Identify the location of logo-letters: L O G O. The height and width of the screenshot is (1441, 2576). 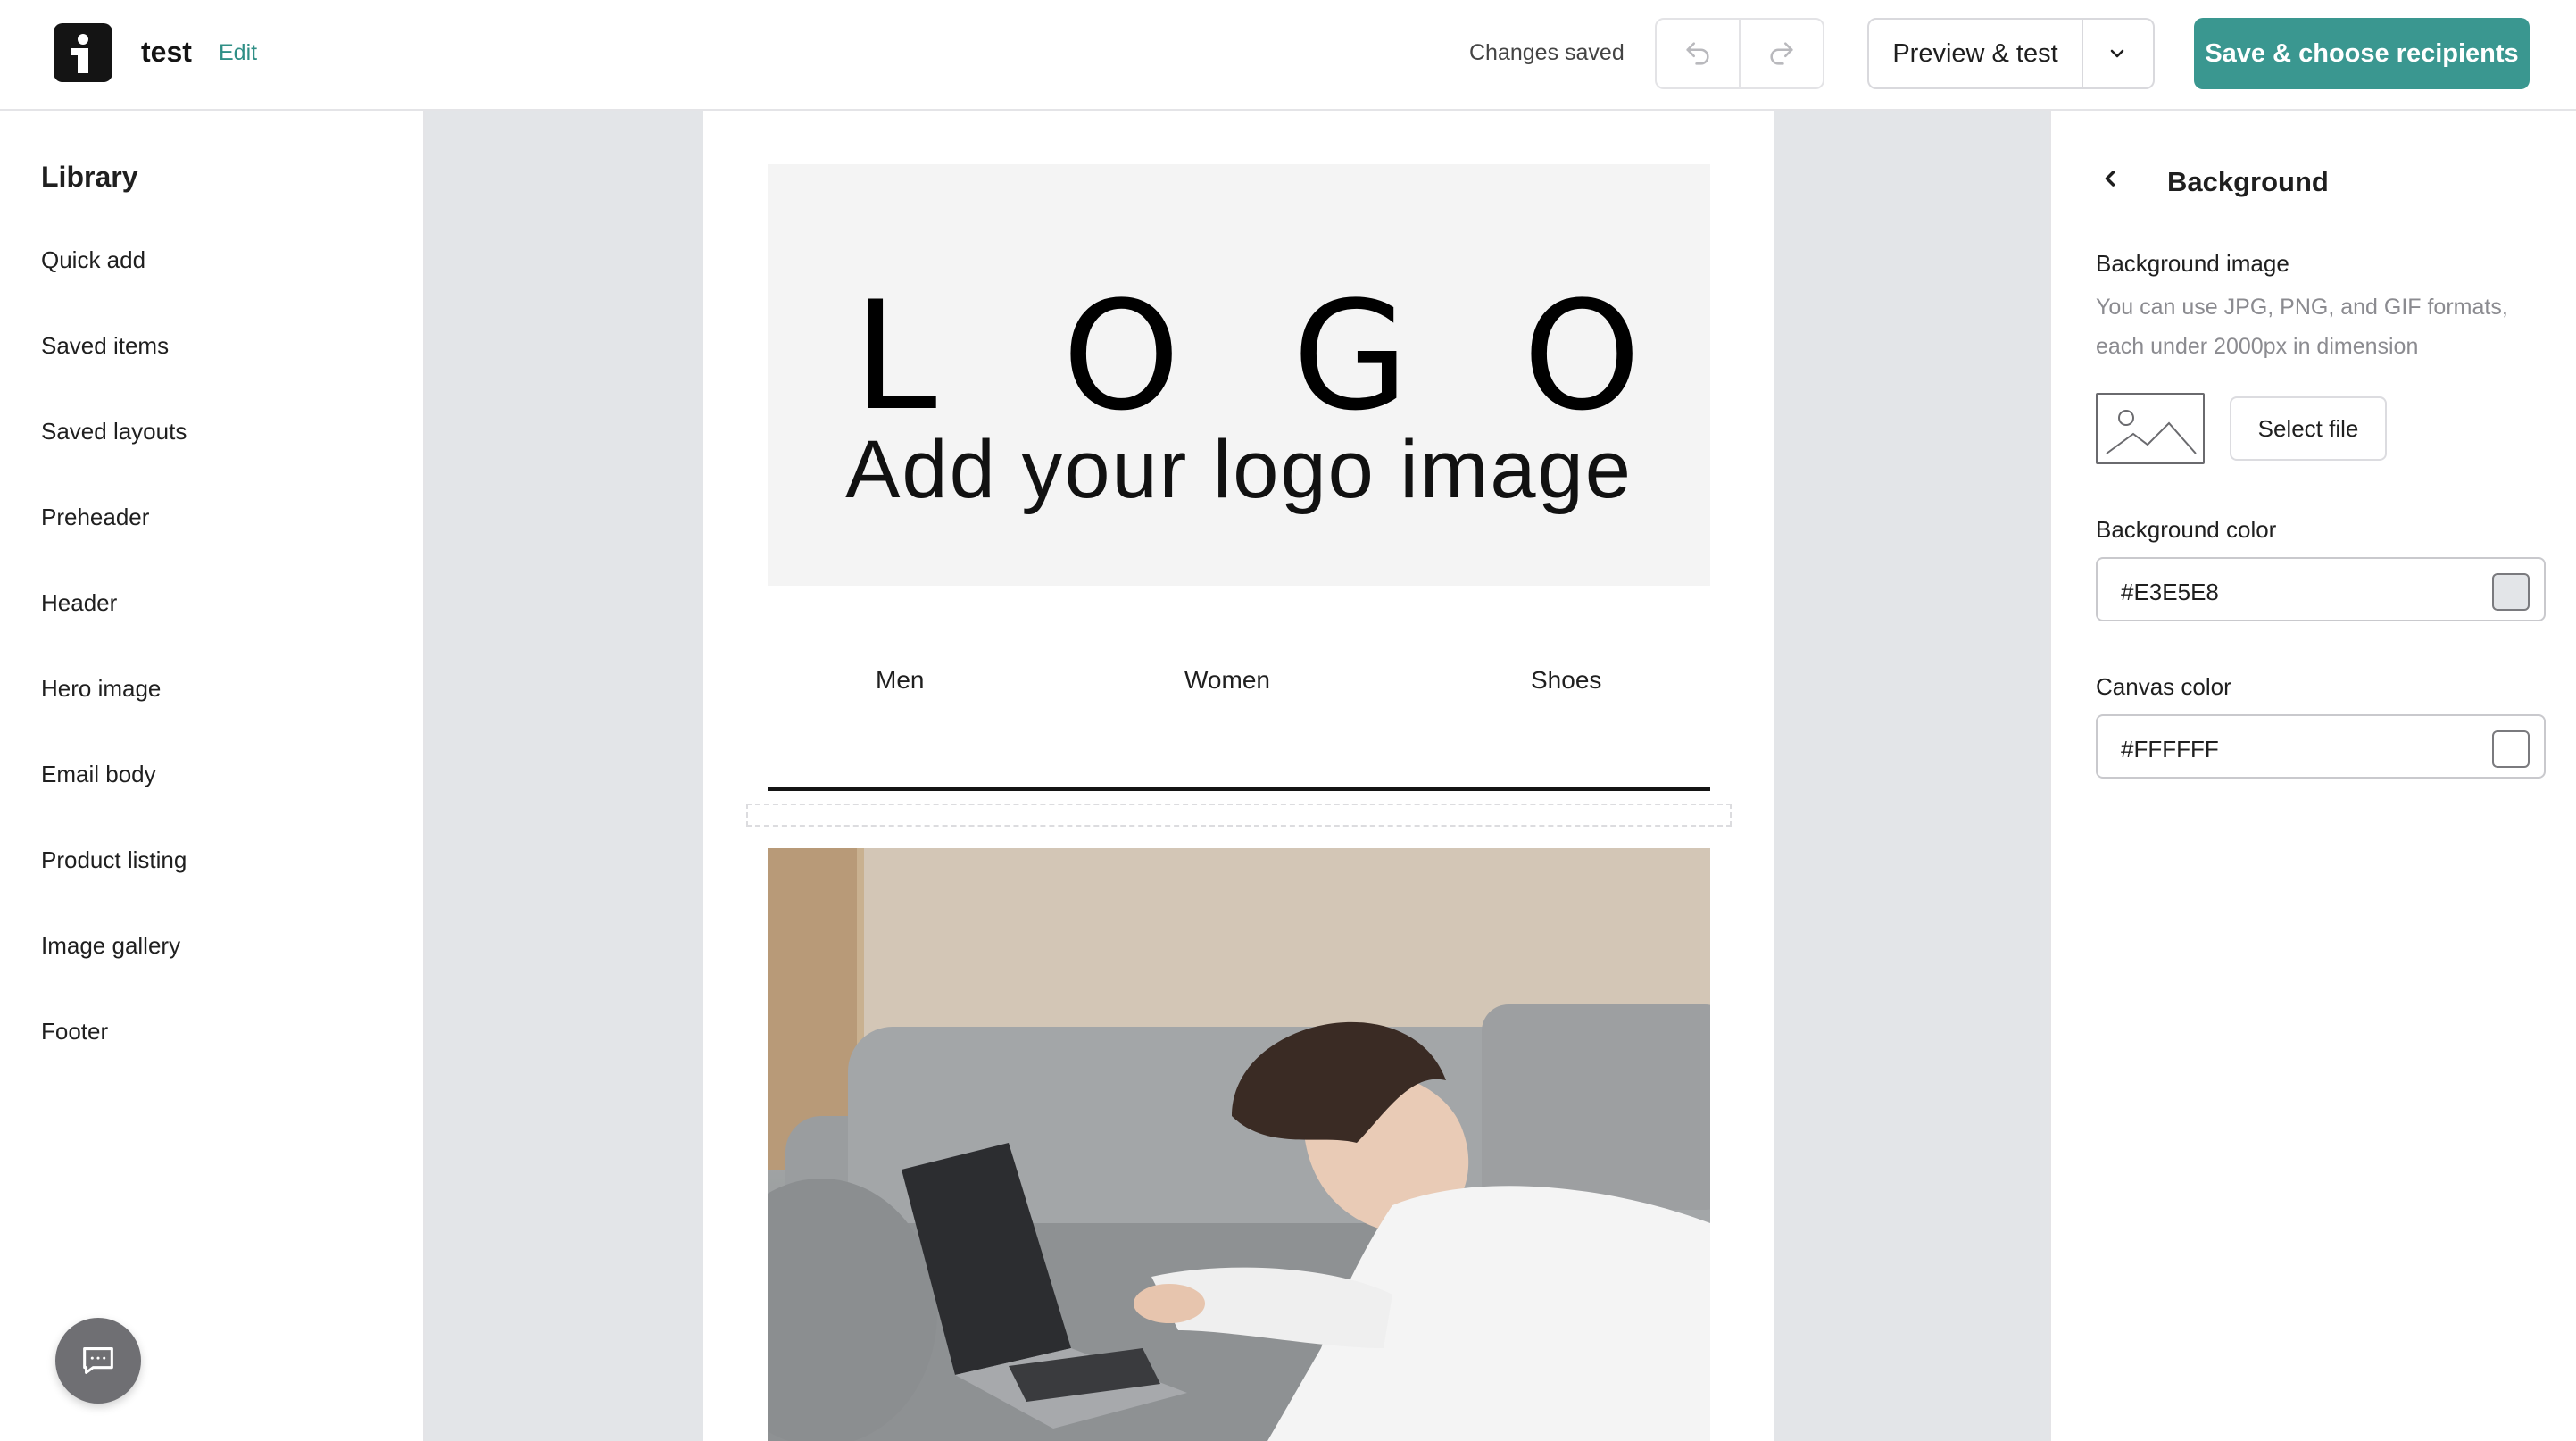
(1239, 356).